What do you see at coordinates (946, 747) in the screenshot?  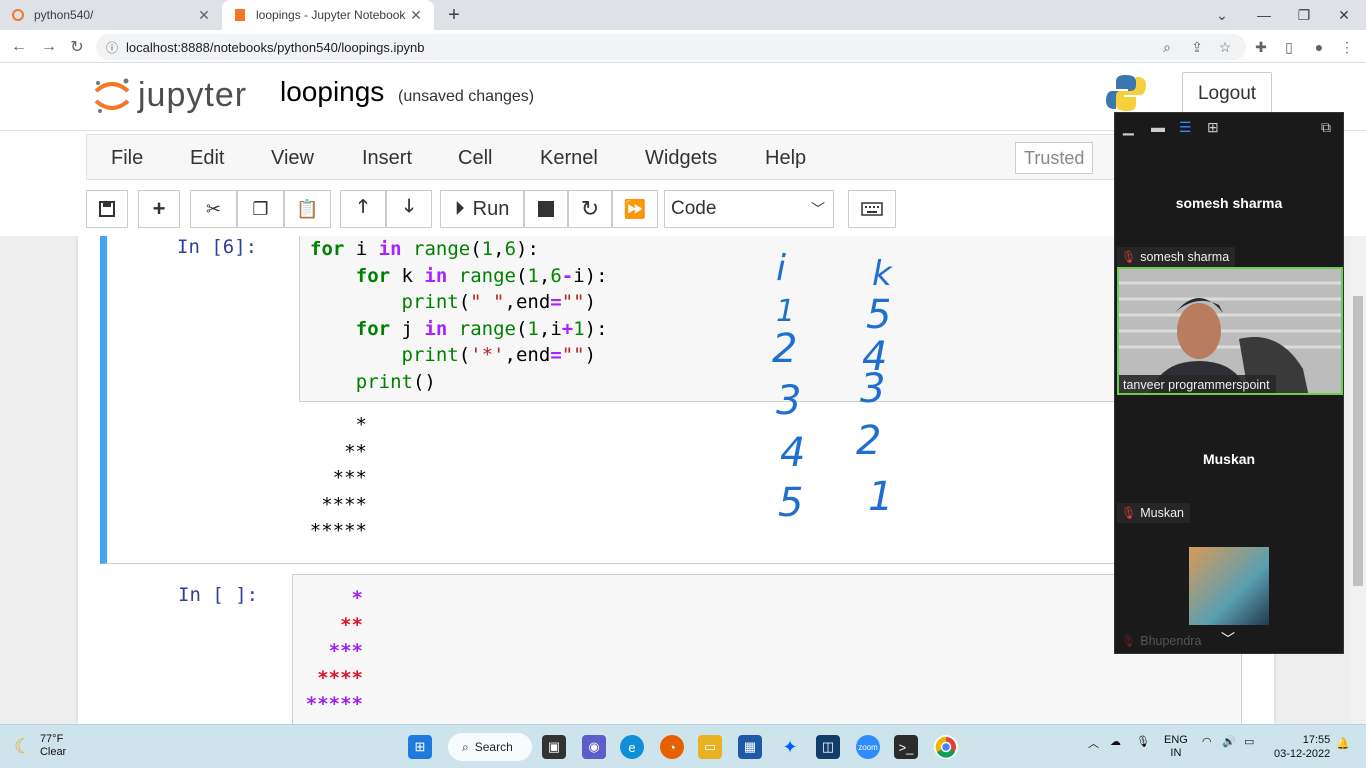 I see `chrome-icon` at bounding box center [946, 747].